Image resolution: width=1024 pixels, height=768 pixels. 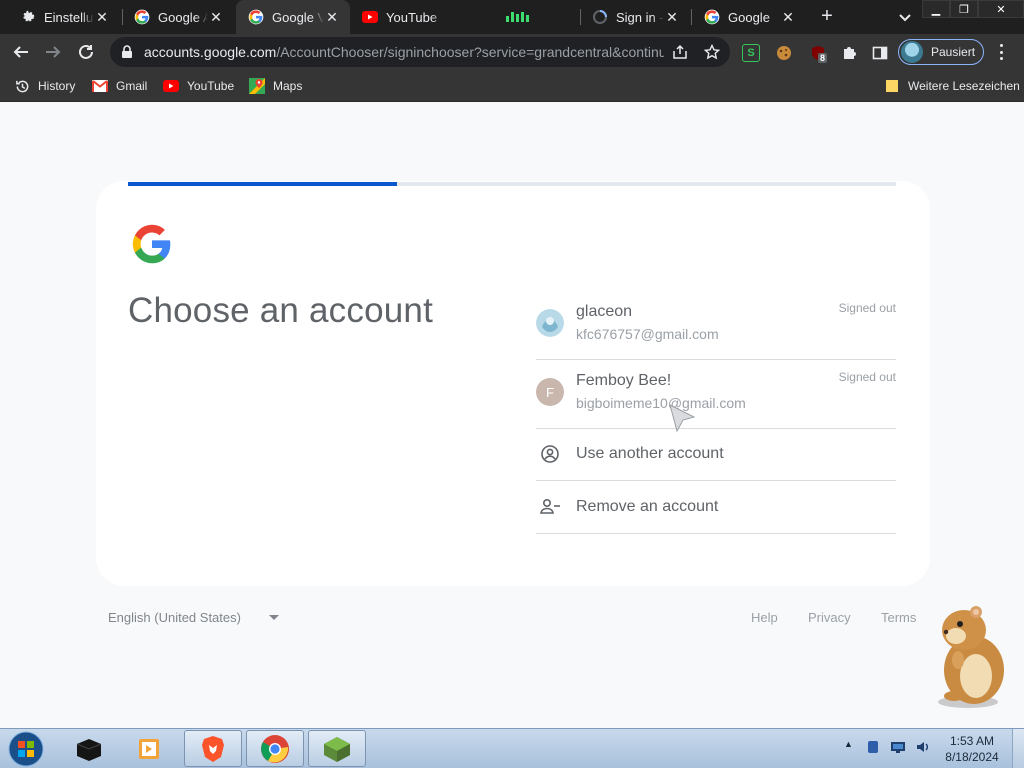 What do you see at coordinates (44, 86) in the screenshot?
I see `bookmark-history: History` at bounding box center [44, 86].